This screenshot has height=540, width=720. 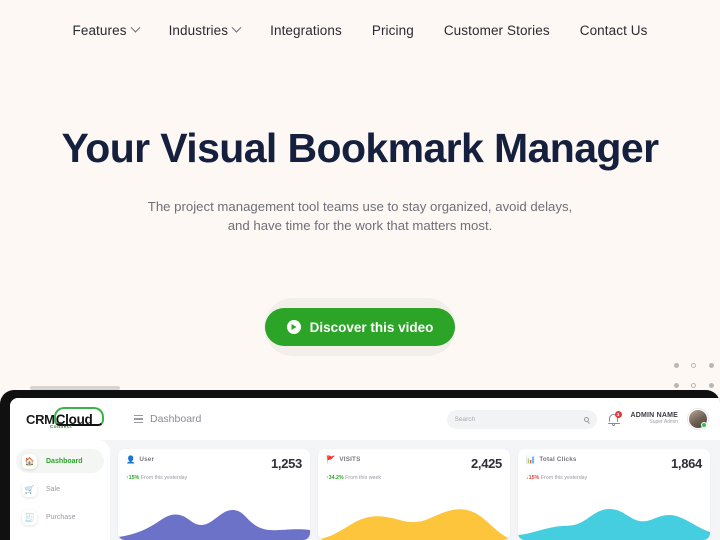 I want to click on notifications-button: 3, so click(x=614, y=419).